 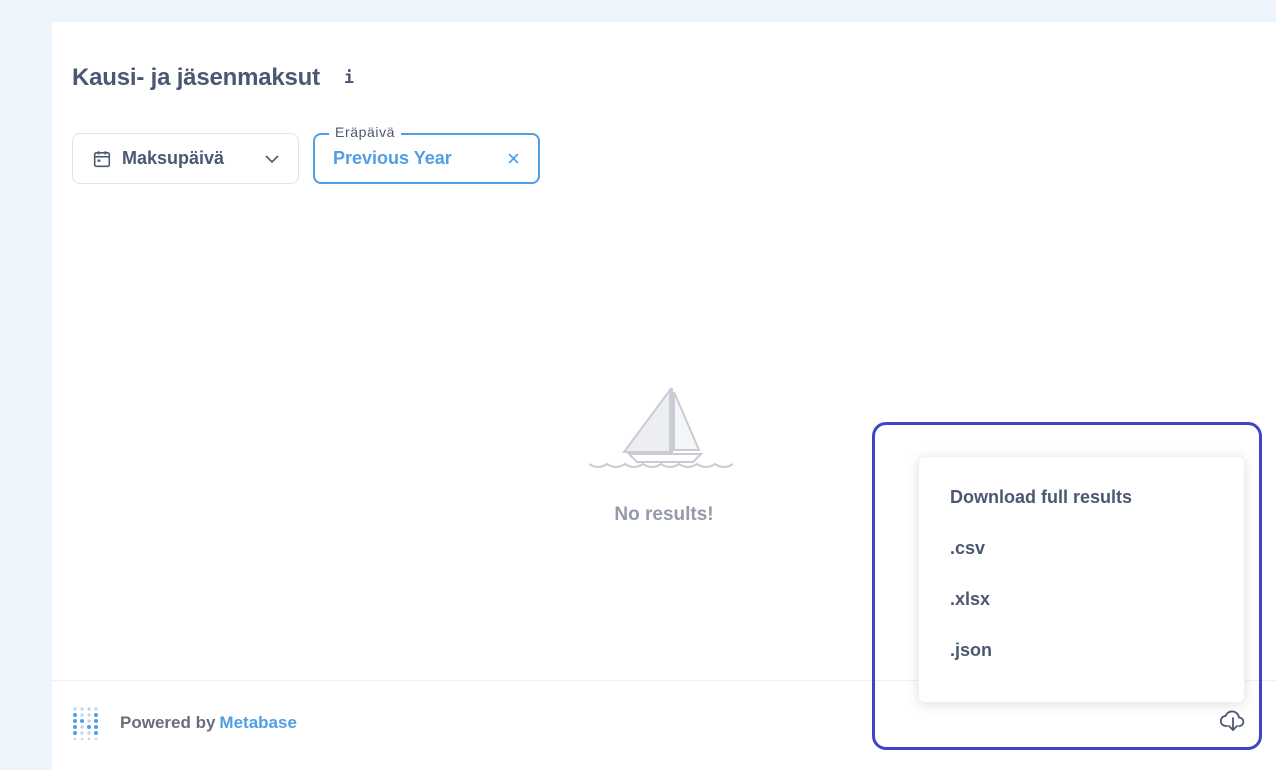 I want to click on metabase-link: Metabase, so click(x=257, y=722).